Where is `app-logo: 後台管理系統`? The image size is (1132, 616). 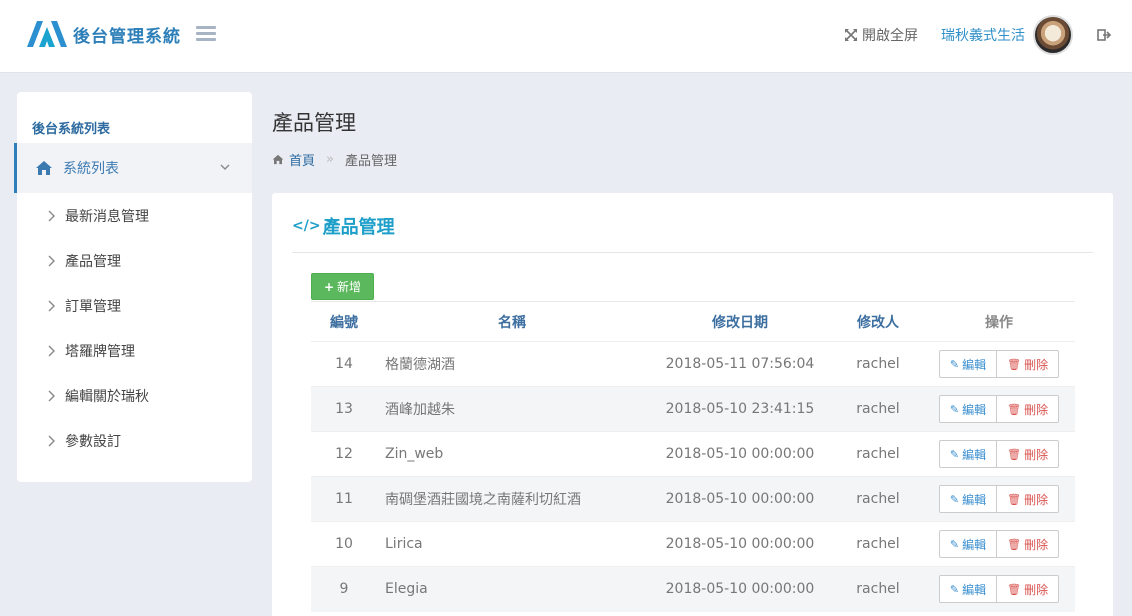
app-logo: 後台管理系統 is located at coordinates (103, 34).